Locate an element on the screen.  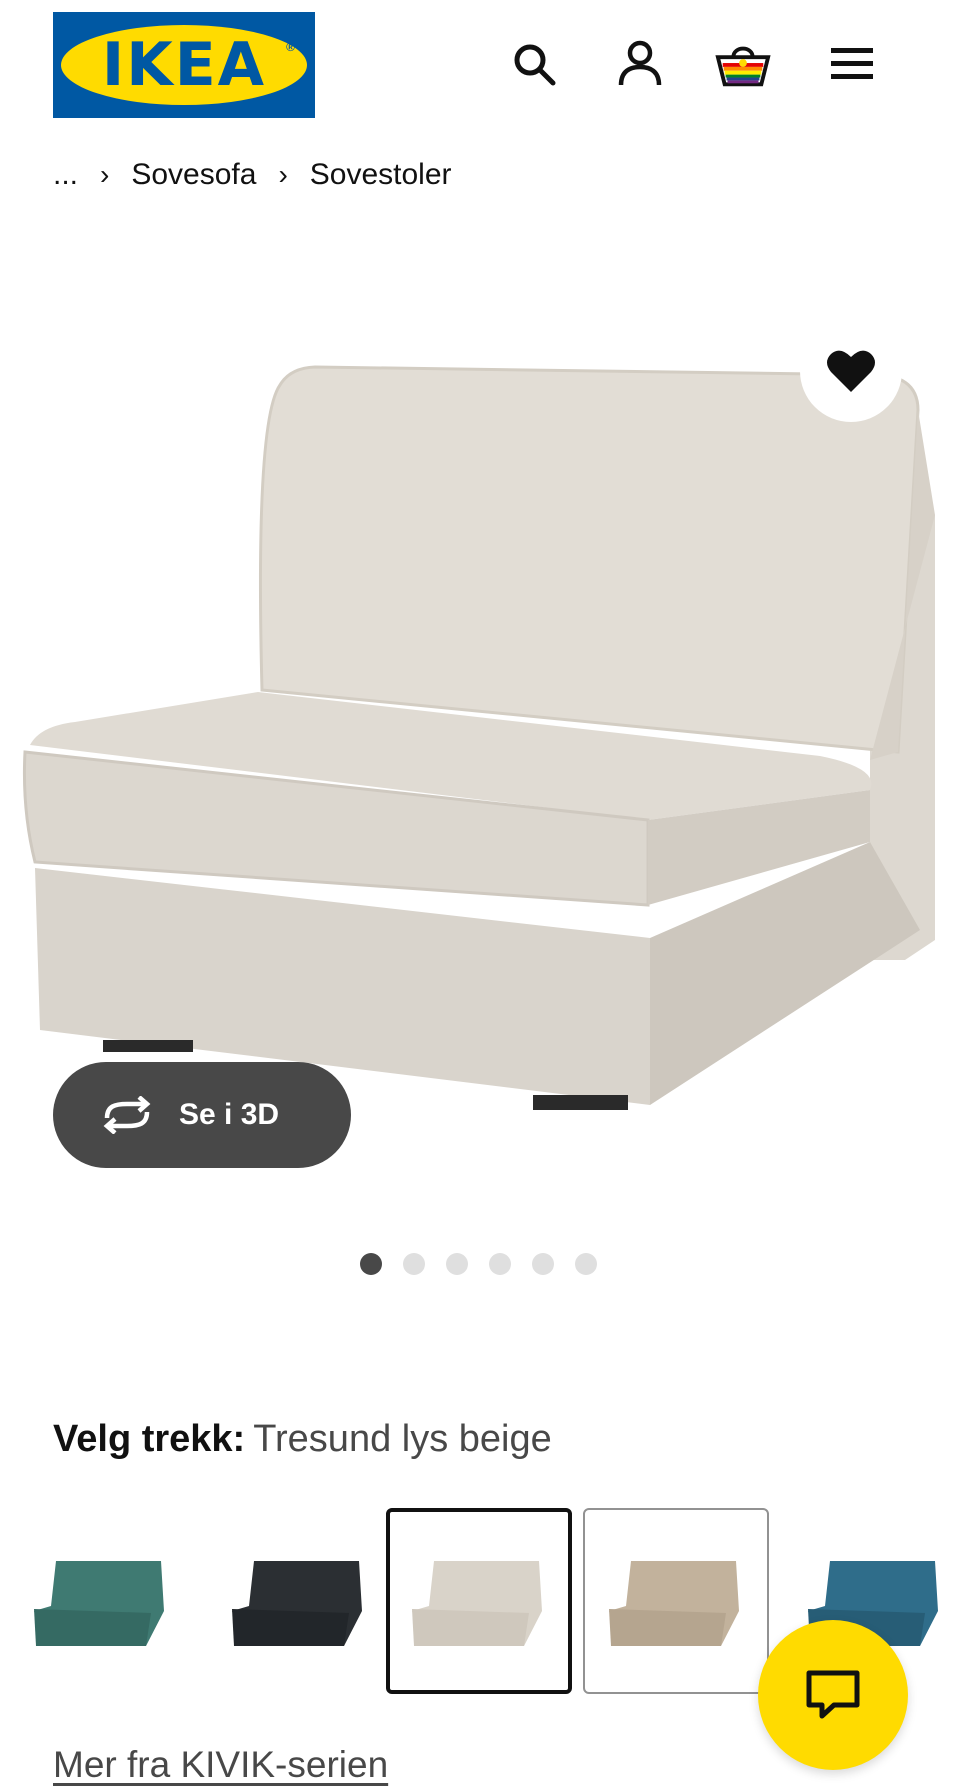
chat-icon is located at coordinates (833, 1694).